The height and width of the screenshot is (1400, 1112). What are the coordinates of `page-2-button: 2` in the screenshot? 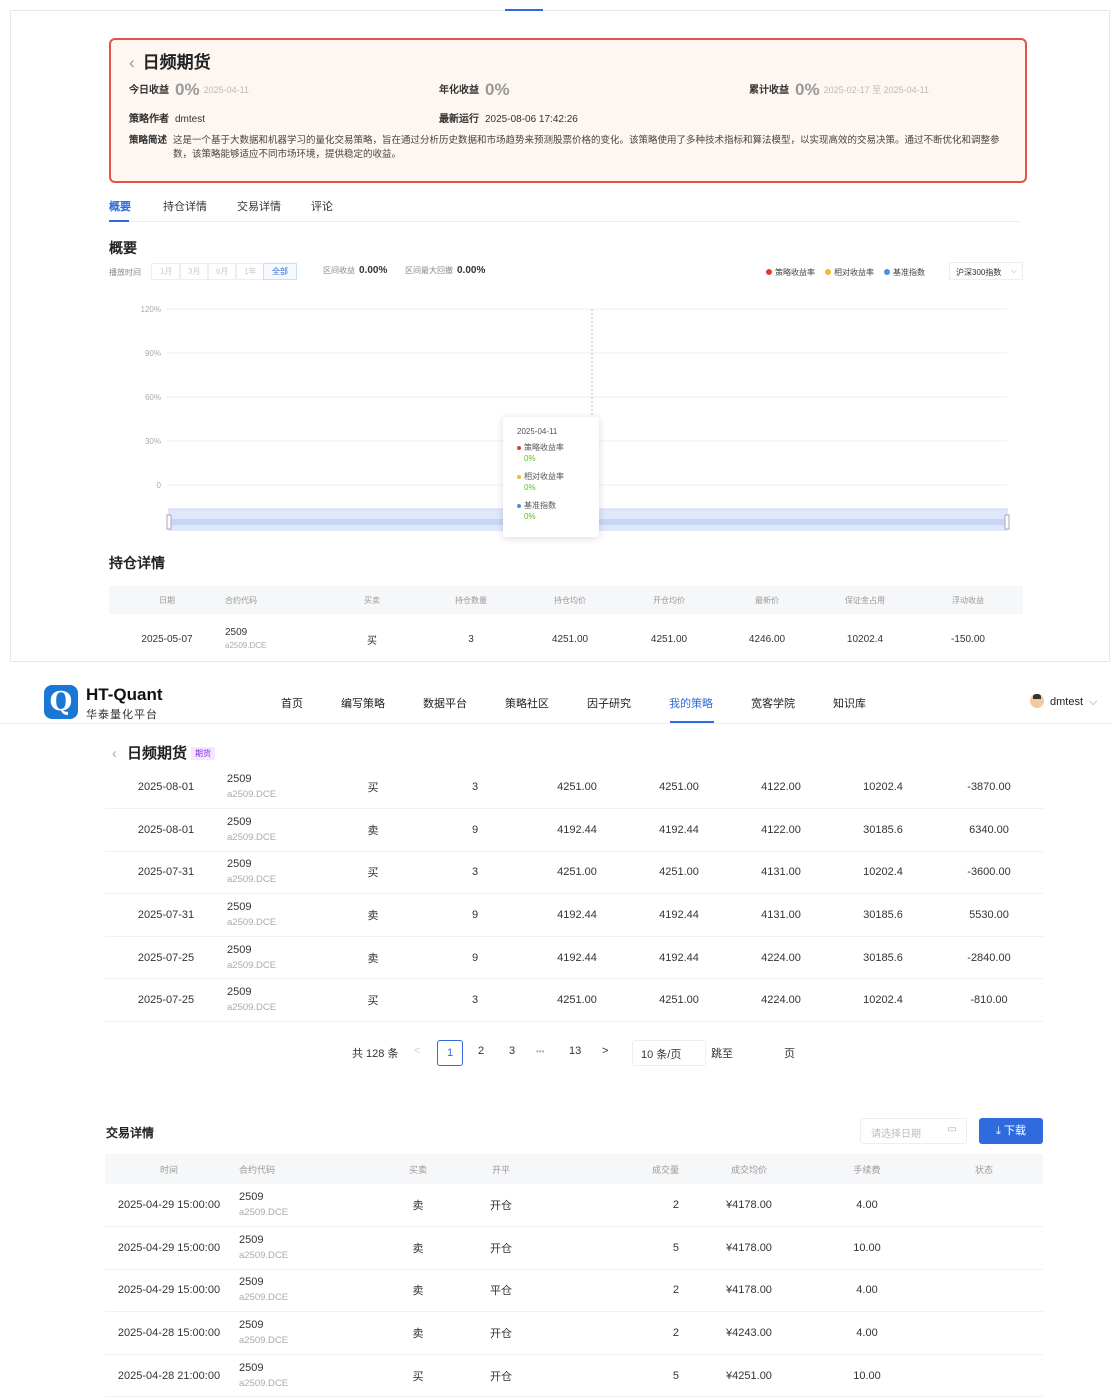 It's located at (481, 1051).